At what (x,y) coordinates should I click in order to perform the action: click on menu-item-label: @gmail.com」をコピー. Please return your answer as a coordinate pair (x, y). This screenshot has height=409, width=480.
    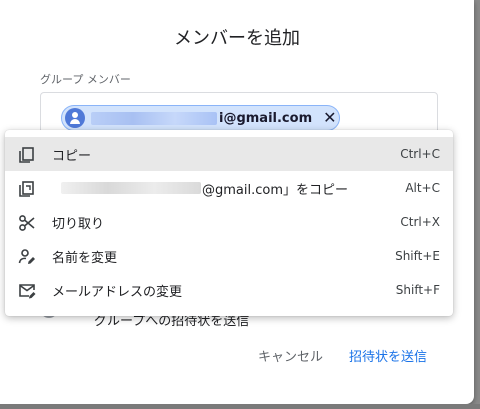
    Looking at the image, I should click on (204, 188).